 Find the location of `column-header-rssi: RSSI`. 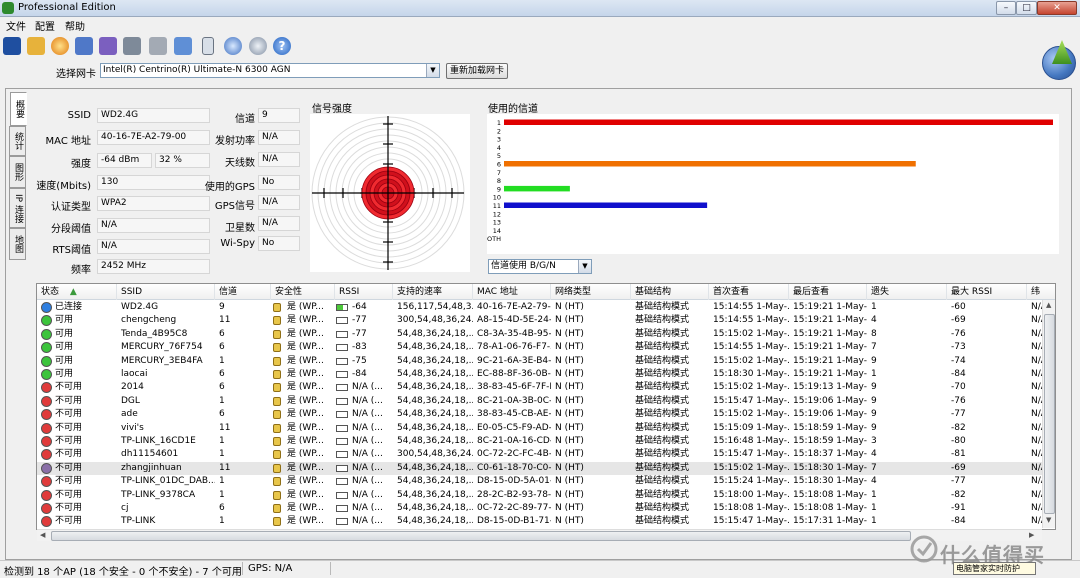

column-header-rssi: RSSI is located at coordinates (364, 292).